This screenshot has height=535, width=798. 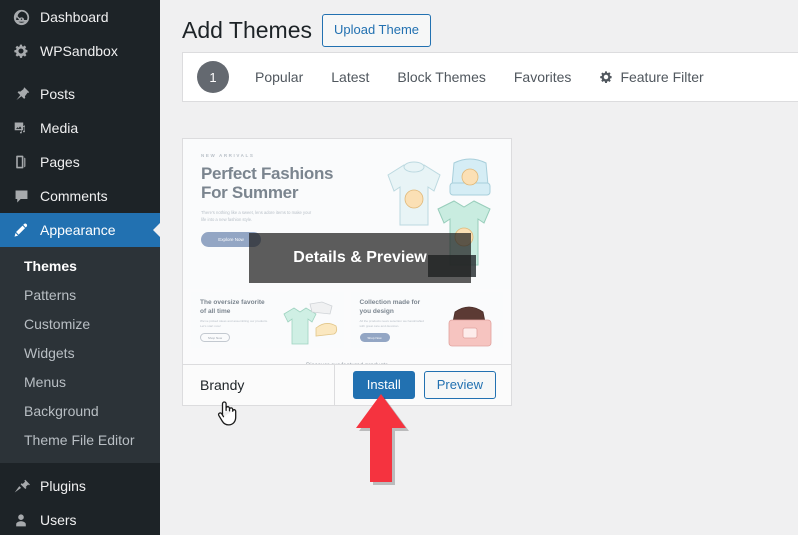 What do you see at coordinates (74, 17) in the screenshot?
I see `sidebar-label: Dashboard` at bounding box center [74, 17].